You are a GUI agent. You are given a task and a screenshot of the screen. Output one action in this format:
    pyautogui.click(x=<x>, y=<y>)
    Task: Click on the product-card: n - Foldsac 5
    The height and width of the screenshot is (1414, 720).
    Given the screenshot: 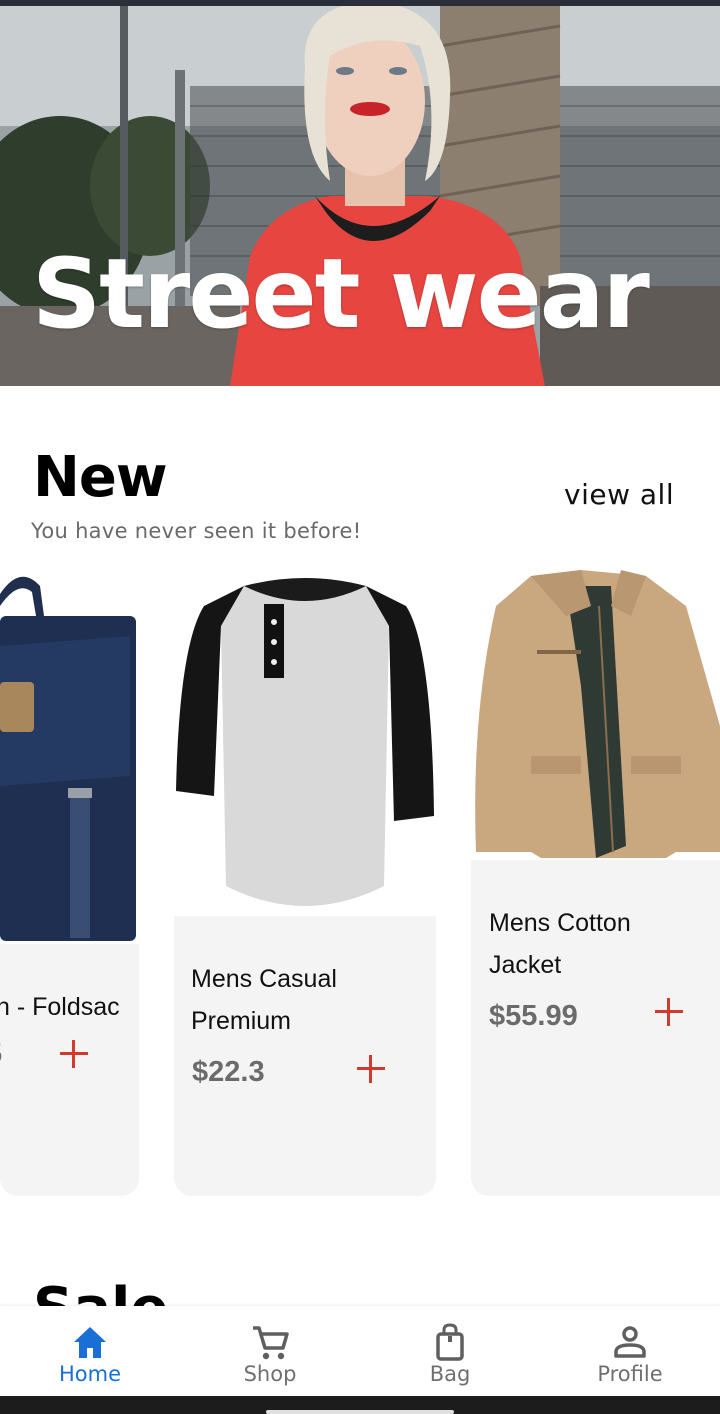 What is the action you would take?
    pyautogui.click(x=70, y=881)
    